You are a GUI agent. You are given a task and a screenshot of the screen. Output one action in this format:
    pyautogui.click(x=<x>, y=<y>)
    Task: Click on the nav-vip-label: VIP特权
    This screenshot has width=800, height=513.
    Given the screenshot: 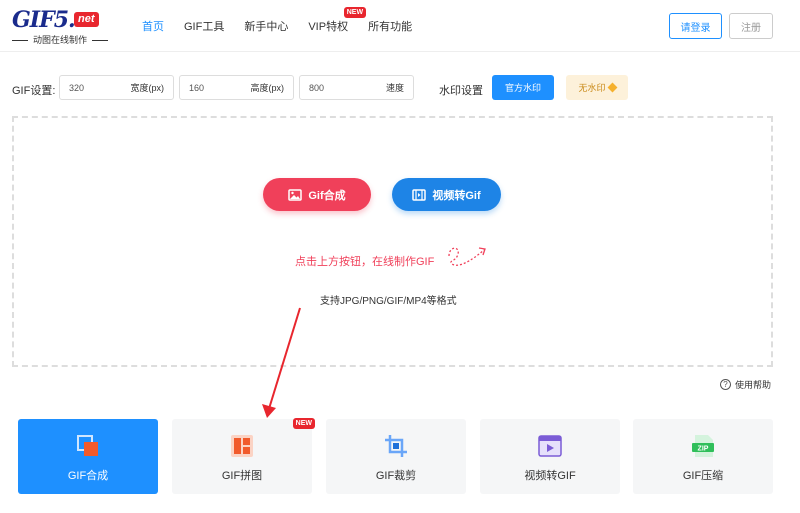 What is the action you would take?
    pyautogui.click(x=328, y=27)
    